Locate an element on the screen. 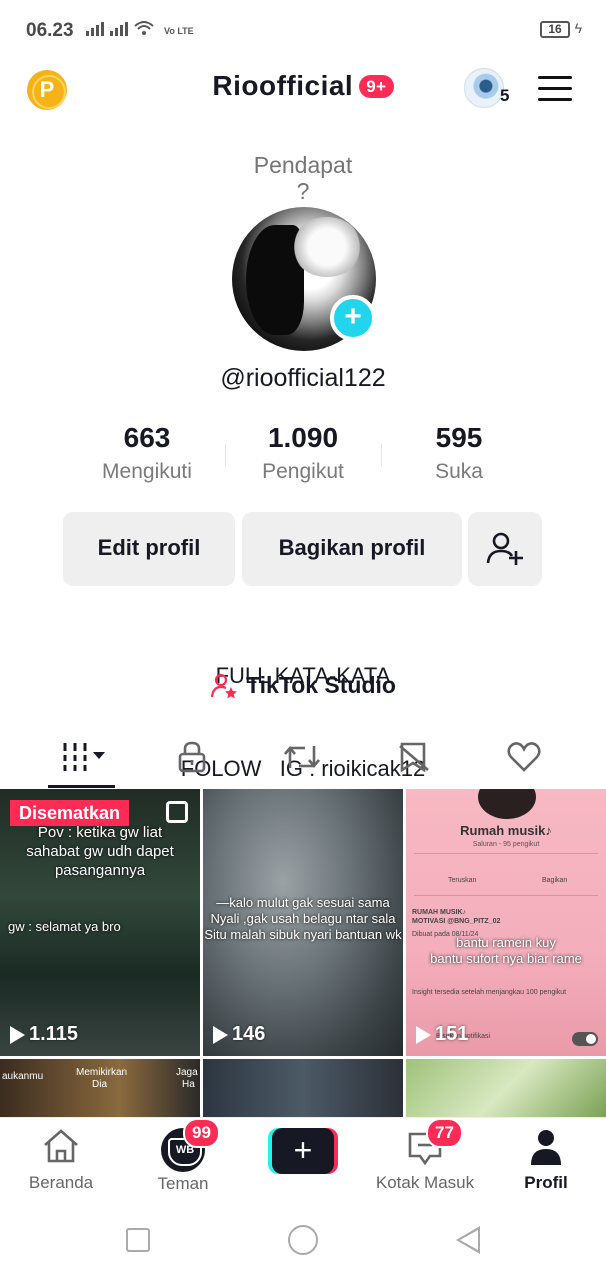 The height and width of the screenshot is (1280, 606). caption-line: Dia is located at coordinates (100, 1084).